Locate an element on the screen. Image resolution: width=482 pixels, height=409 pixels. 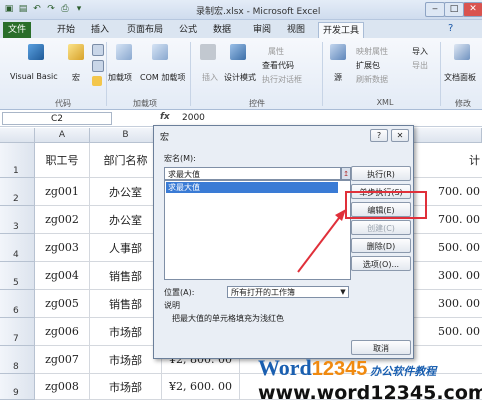
row-header: 7 is located at coordinates (17, 332).